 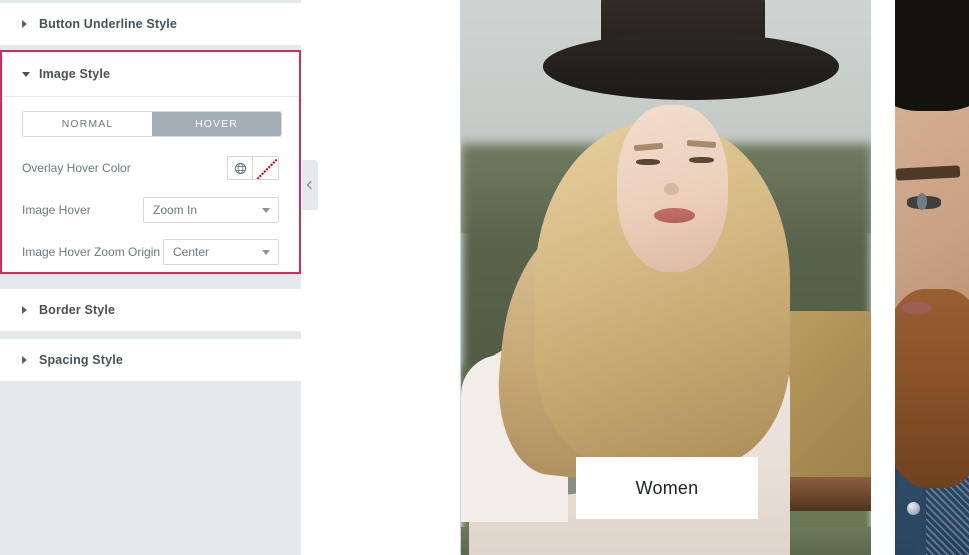 I want to click on control-image-hover-zoom-origin: Center, so click(x=221, y=252).